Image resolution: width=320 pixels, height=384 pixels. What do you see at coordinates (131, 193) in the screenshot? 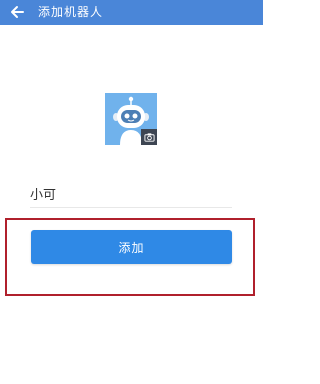
I see `robot-name-input` at bounding box center [131, 193].